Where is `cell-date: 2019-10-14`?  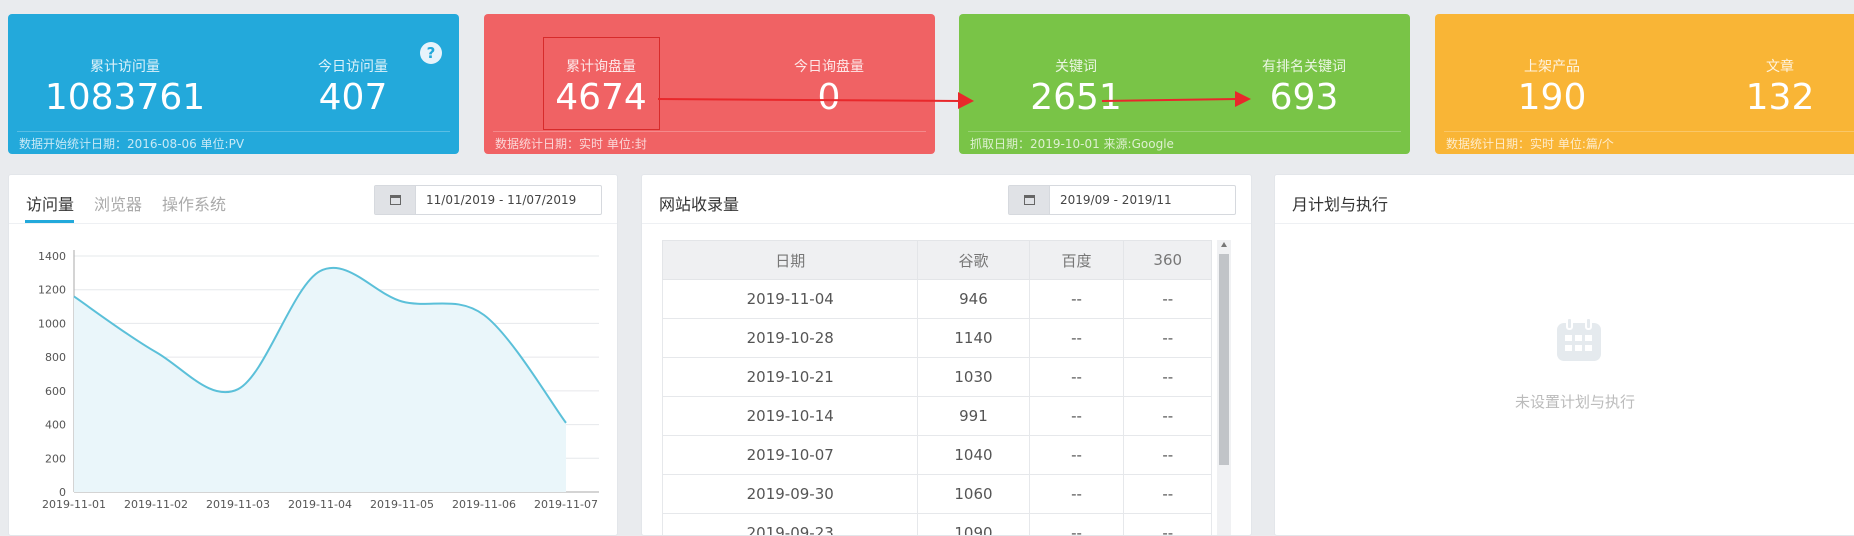 cell-date: 2019-10-14 is located at coordinates (790, 416).